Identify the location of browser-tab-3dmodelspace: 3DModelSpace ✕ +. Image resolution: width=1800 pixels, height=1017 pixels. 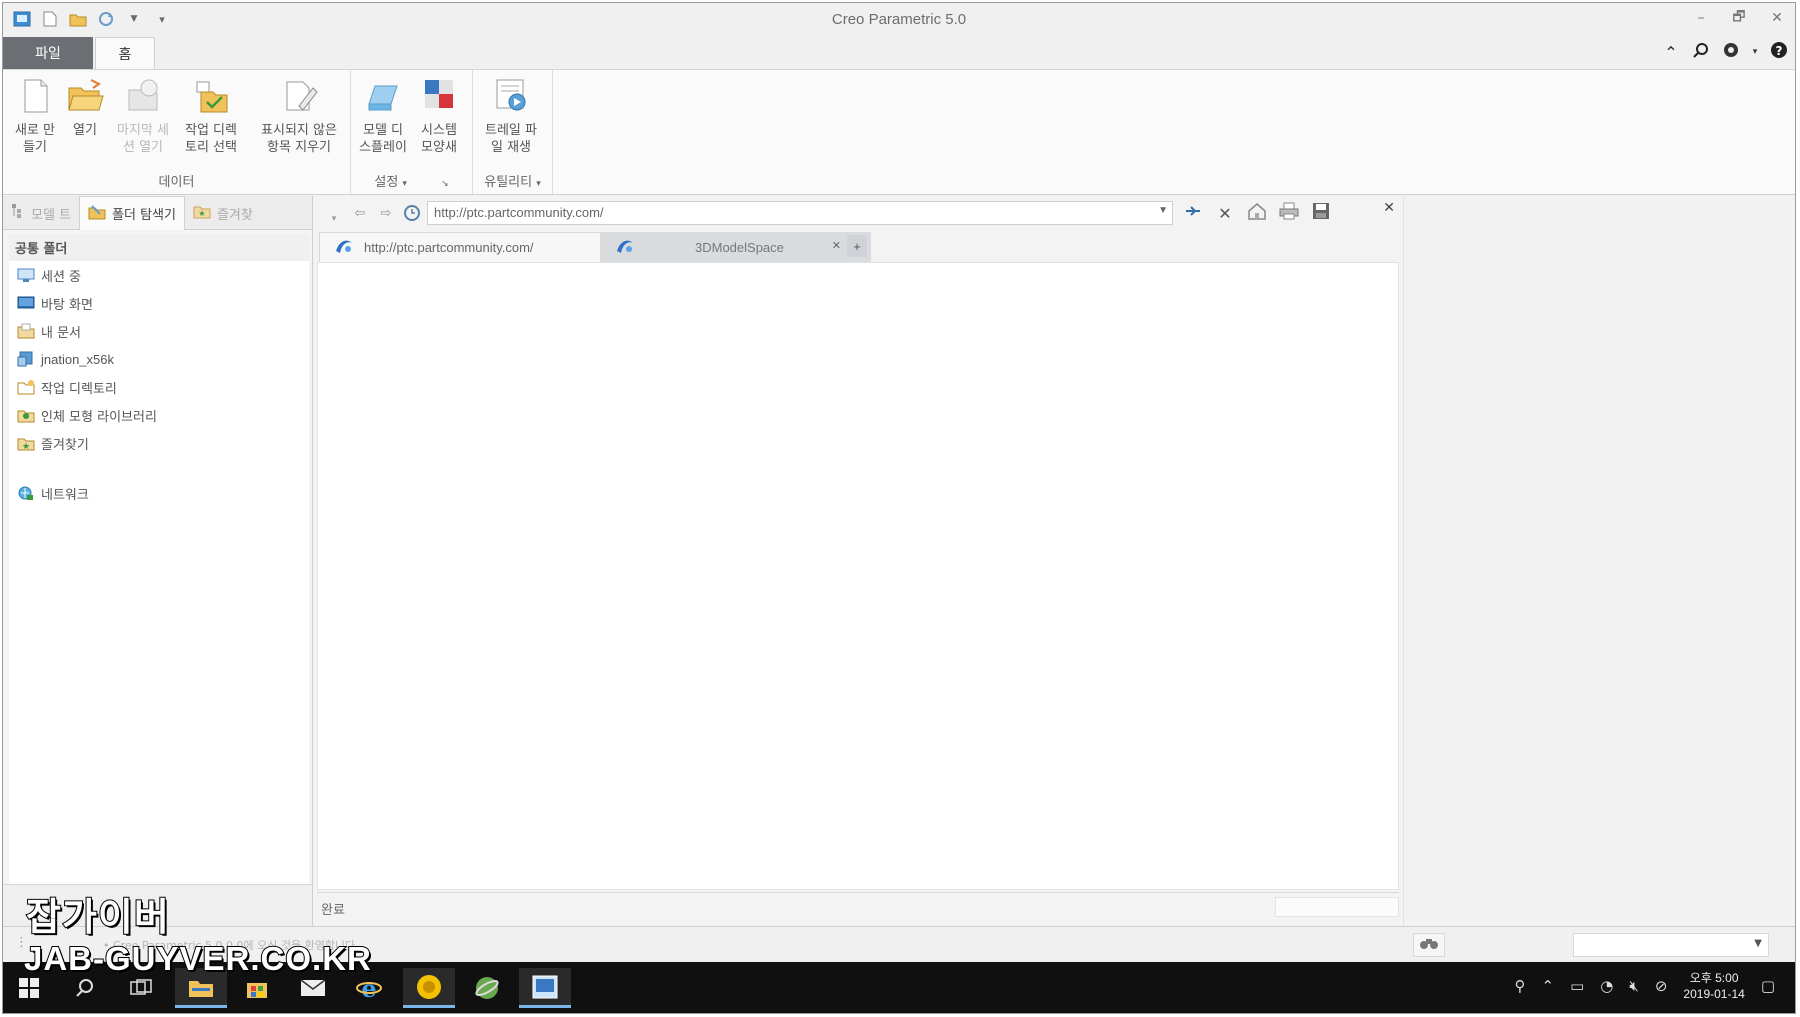
(736, 247).